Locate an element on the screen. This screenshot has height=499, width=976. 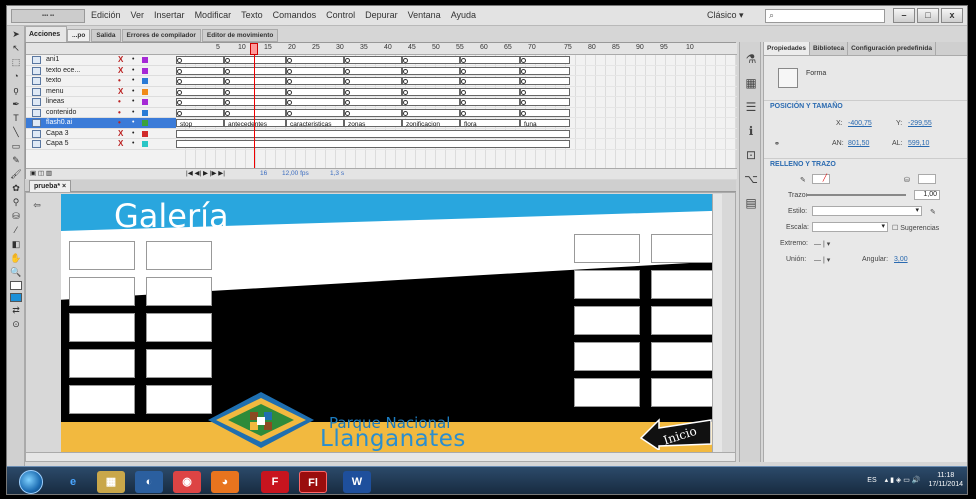
tray-icons: ▴ ▮ ◈ ▭ 🔊 is located at coordinates (903, 480).